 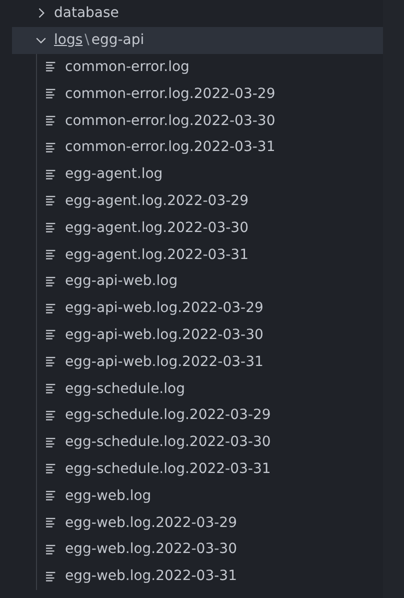 What do you see at coordinates (127, 66) in the screenshot?
I see `file-name: common-error.log` at bounding box center [127, 66].